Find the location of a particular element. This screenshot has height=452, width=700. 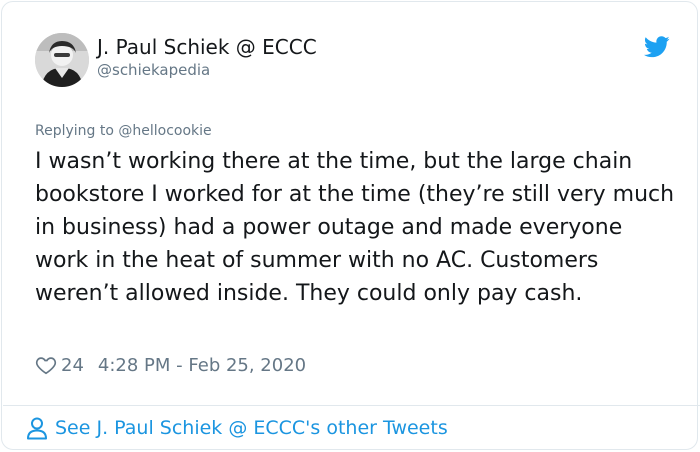

avatar-image is located at coordinates (62, 60).